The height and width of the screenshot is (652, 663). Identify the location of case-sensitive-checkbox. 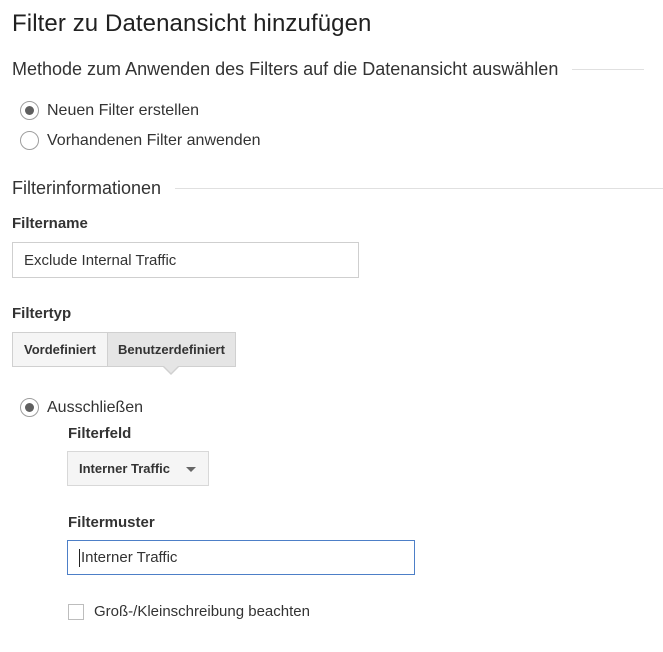
(76, 611).